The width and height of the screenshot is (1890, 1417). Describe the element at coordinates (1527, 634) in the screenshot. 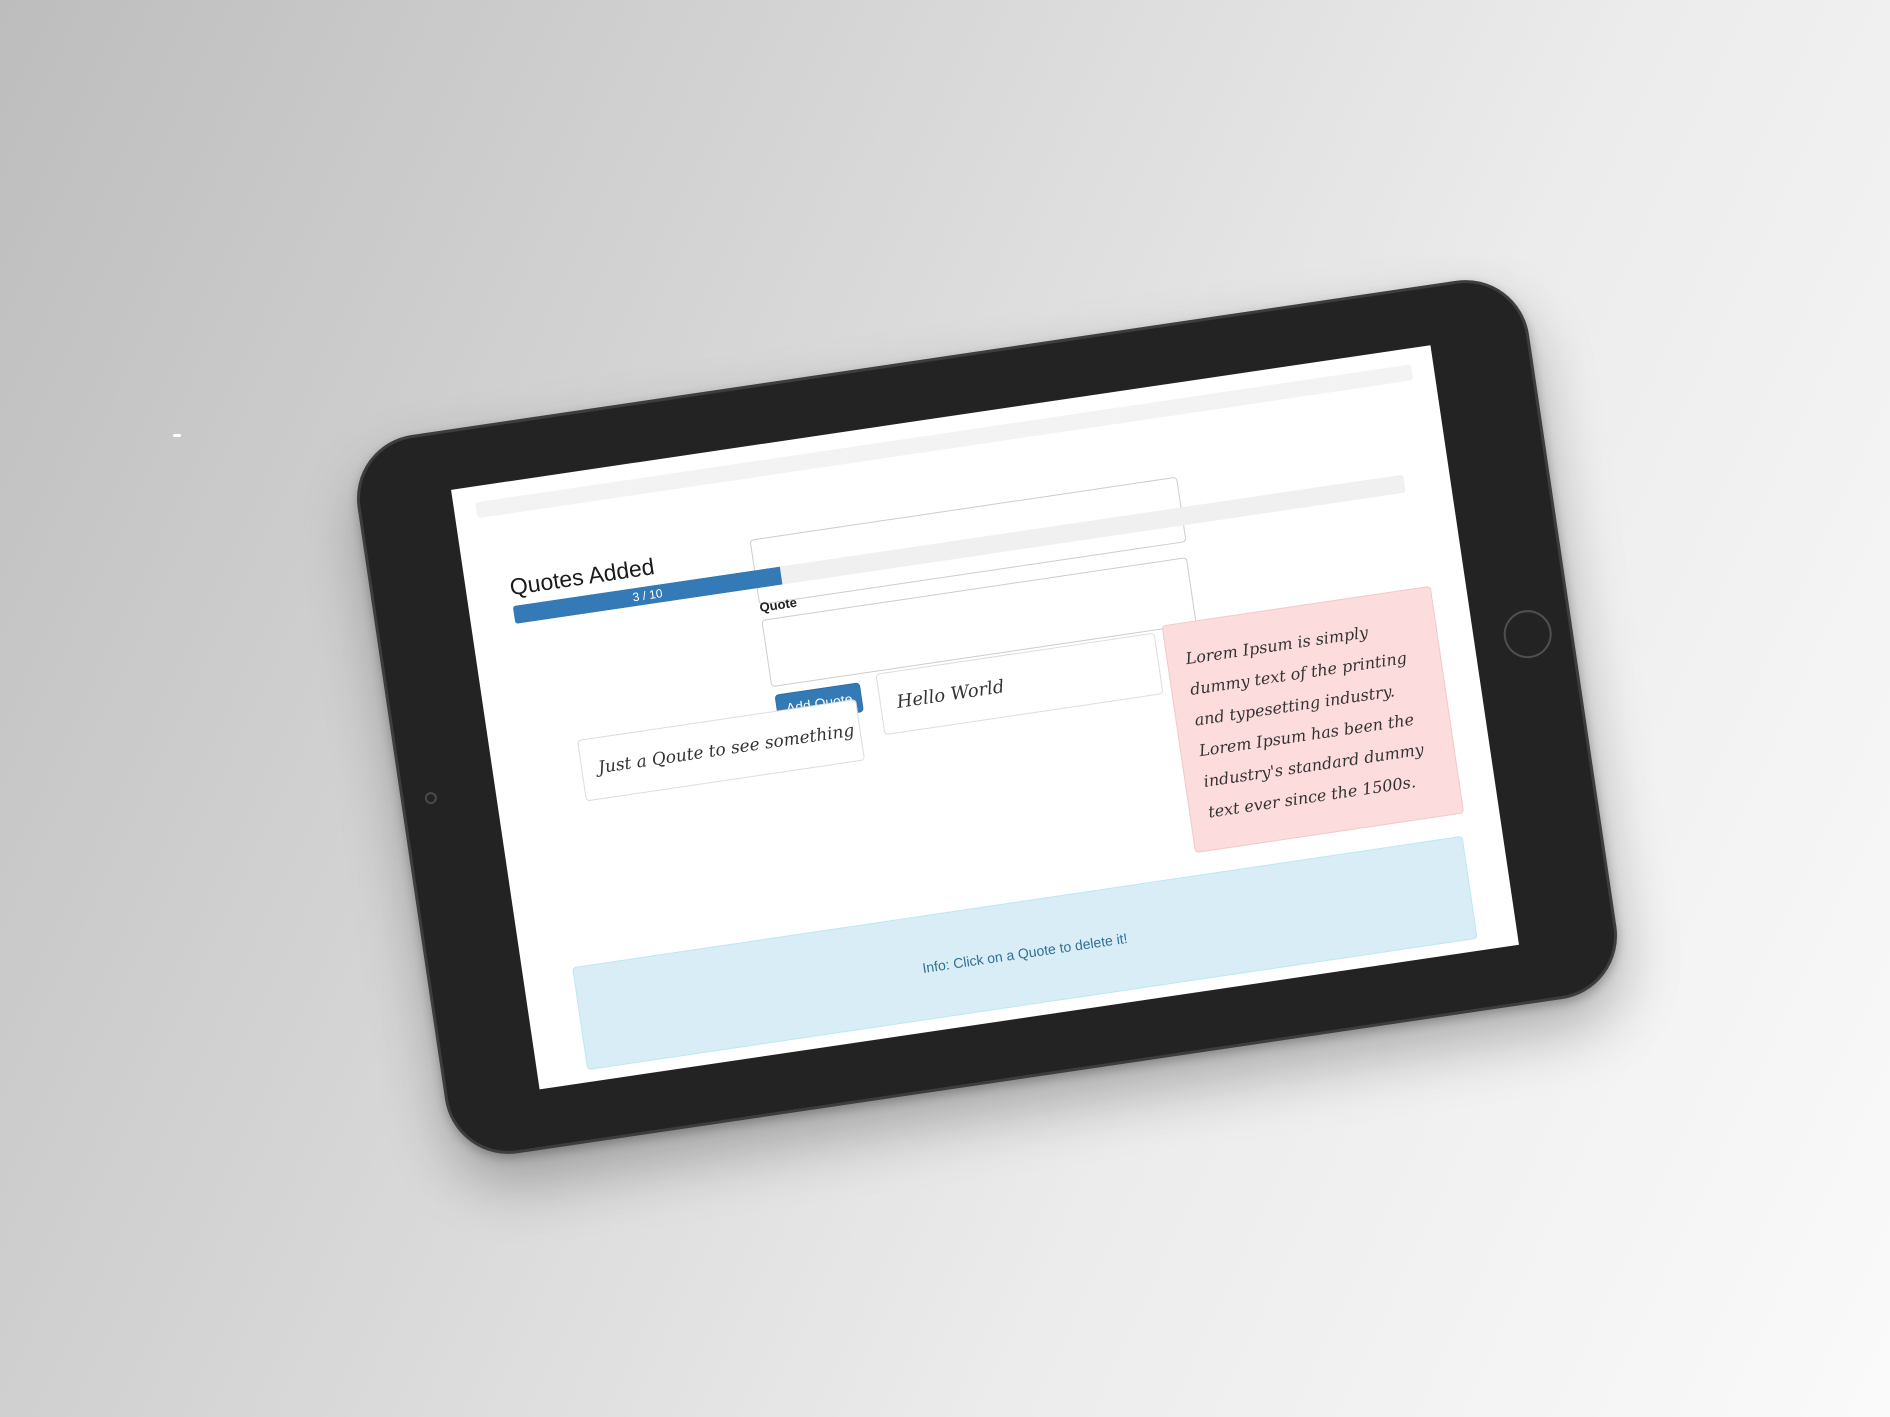

I see `home-button` at that location.